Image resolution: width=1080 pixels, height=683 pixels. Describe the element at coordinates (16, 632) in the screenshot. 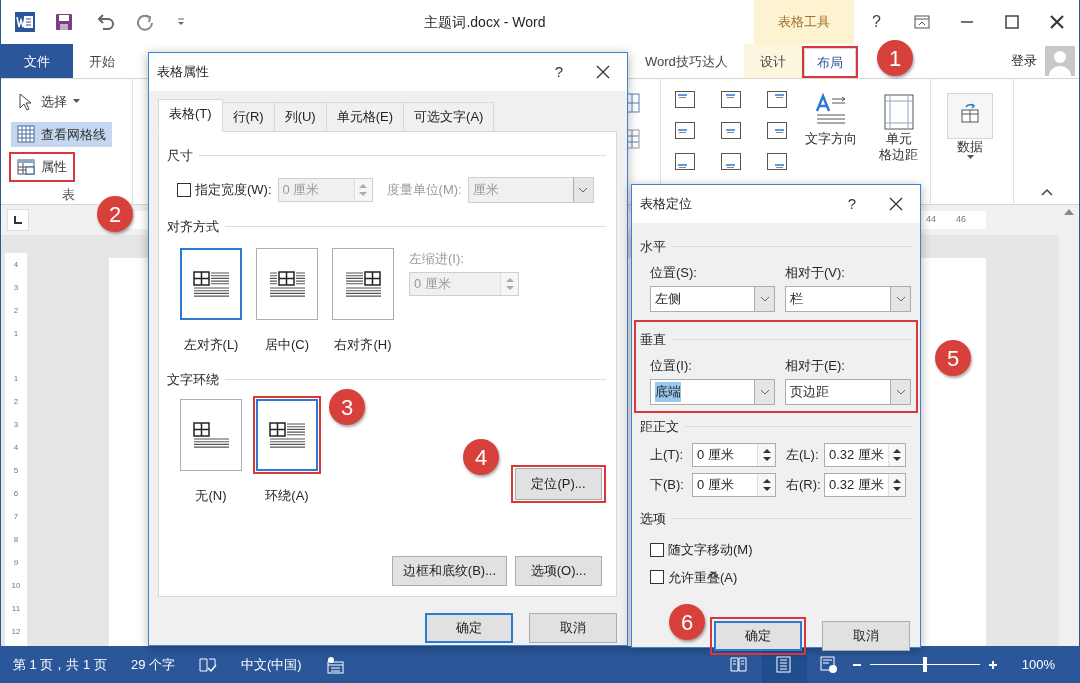

I see `ruler-number: 12` at that location.